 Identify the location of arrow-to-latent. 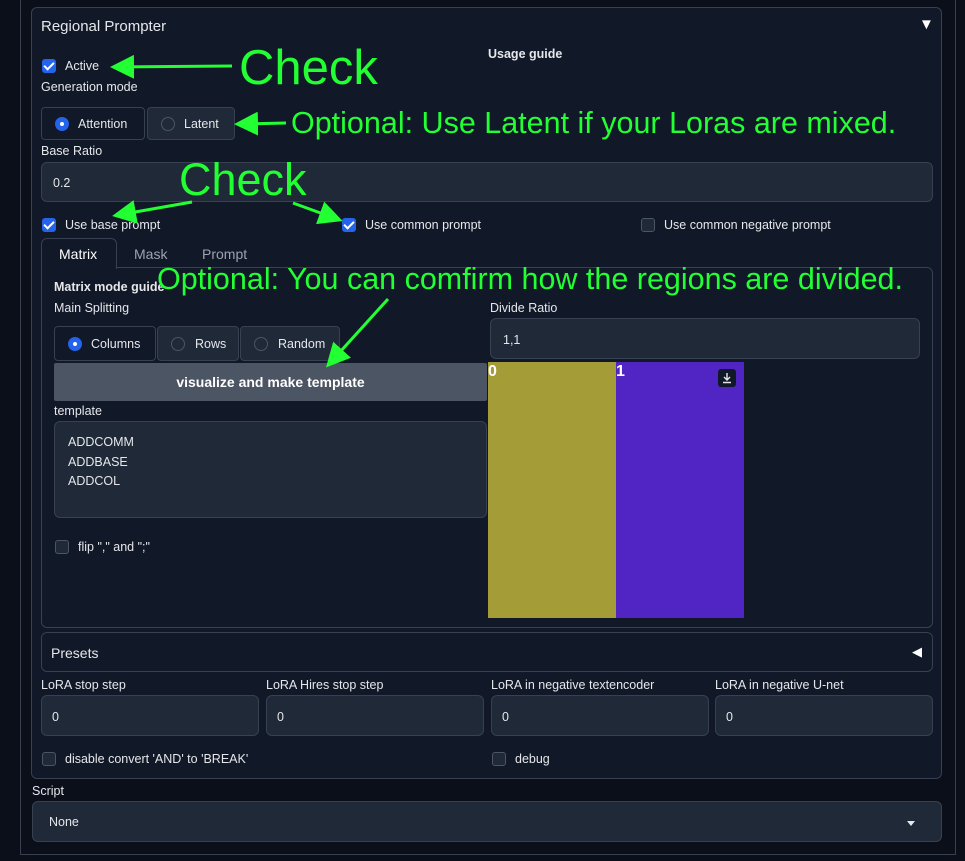
(260, 123).